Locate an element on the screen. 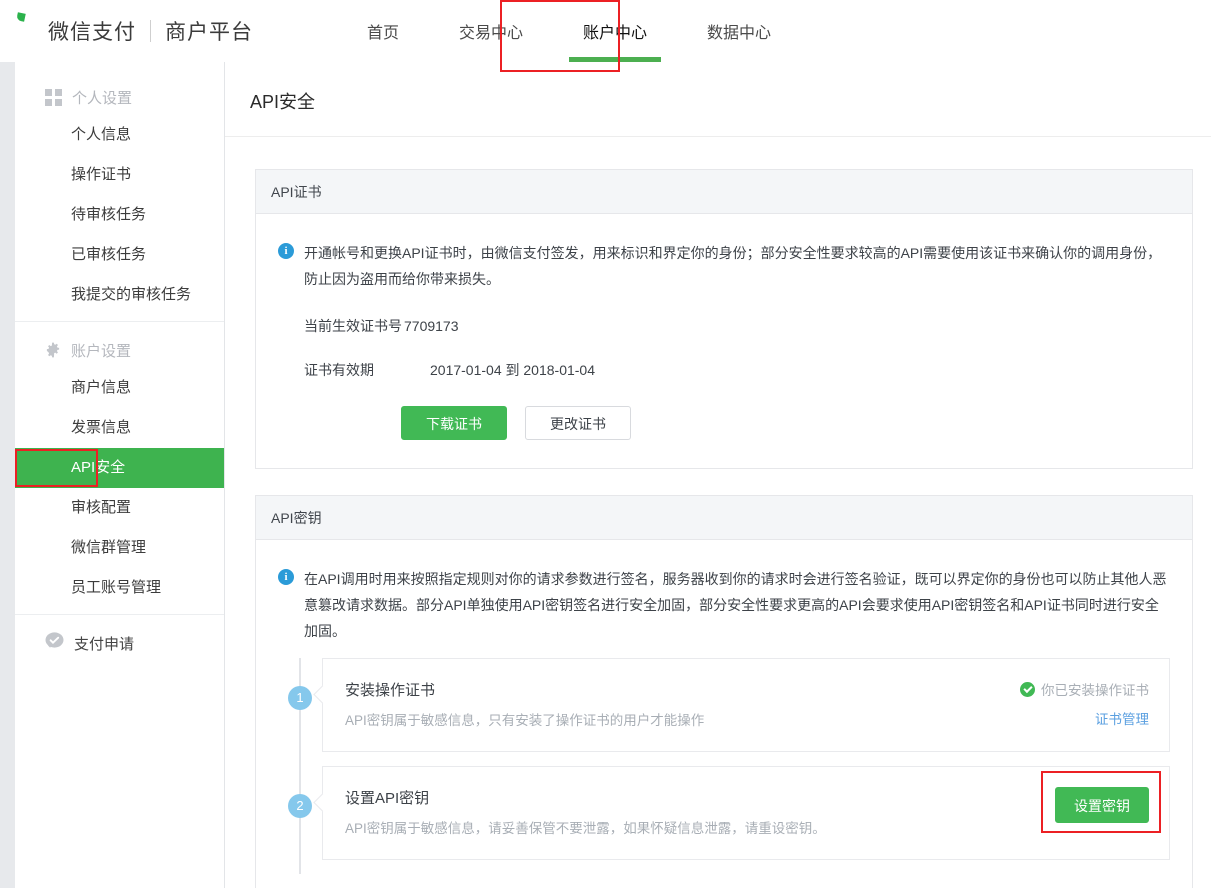  nav-item-data-center: 数据中心 is located at coordinates (739, 31).